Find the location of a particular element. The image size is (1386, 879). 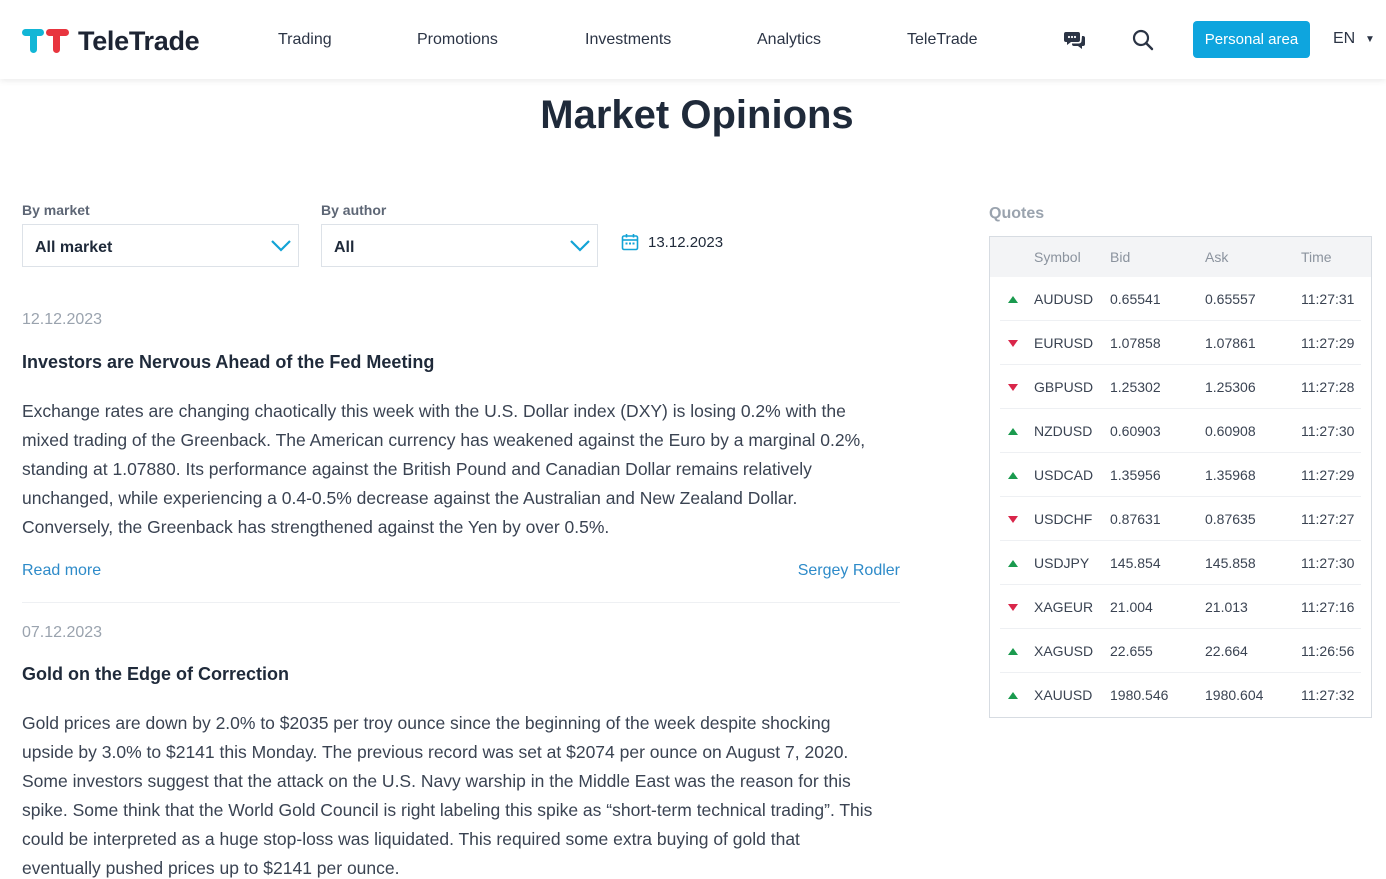

quote-time: 11:27:32 is located at coordinates (1328, 695).